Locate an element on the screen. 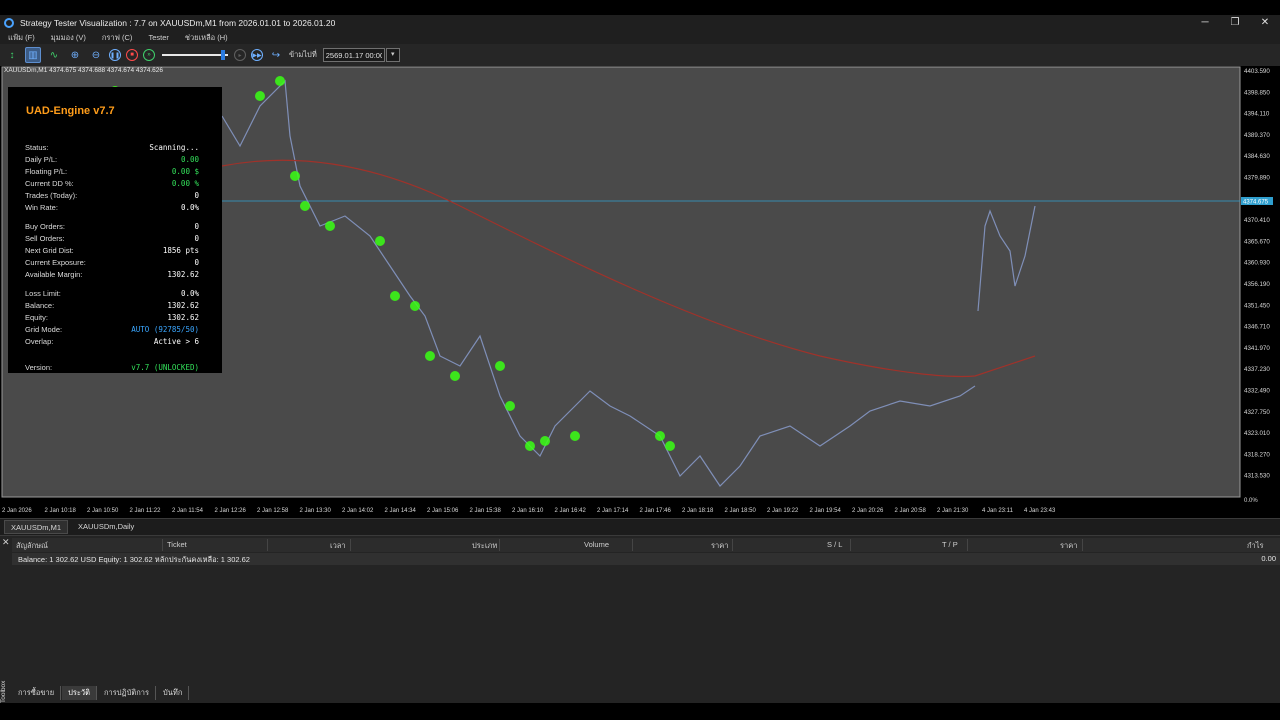  col-current-price: ราคา is located at coordinates (1068, 546).